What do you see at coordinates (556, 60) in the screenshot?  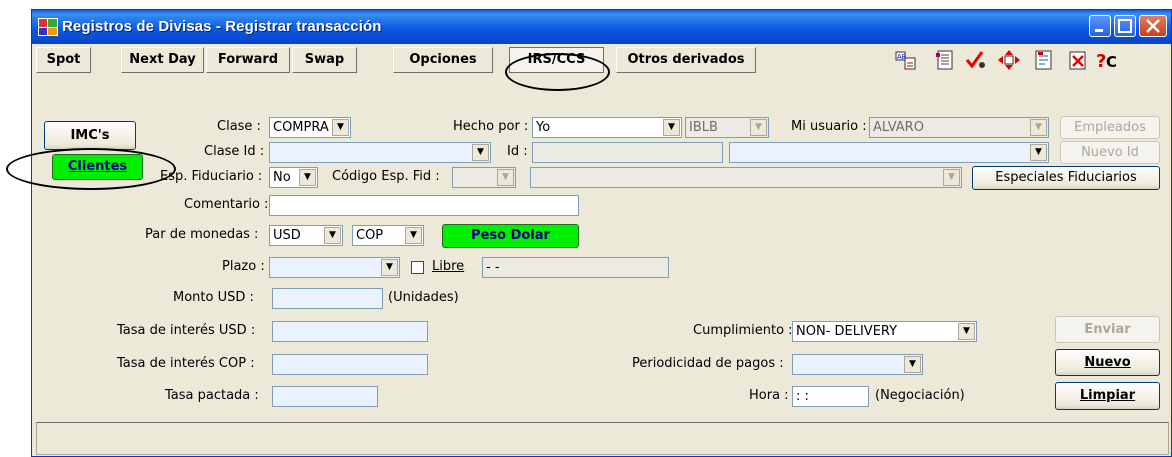 I see `tab-irs-ccs: IRS/CCS` at bounding box center [556, 60].